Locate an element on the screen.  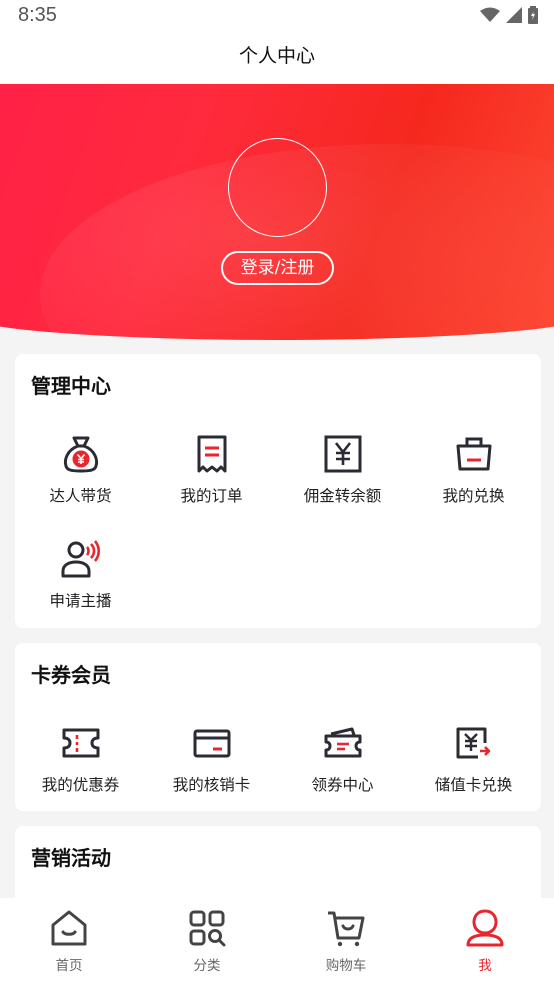
menu-item-my-redemption-cards: 我的核销卡 is located at coordinates (211, 759).